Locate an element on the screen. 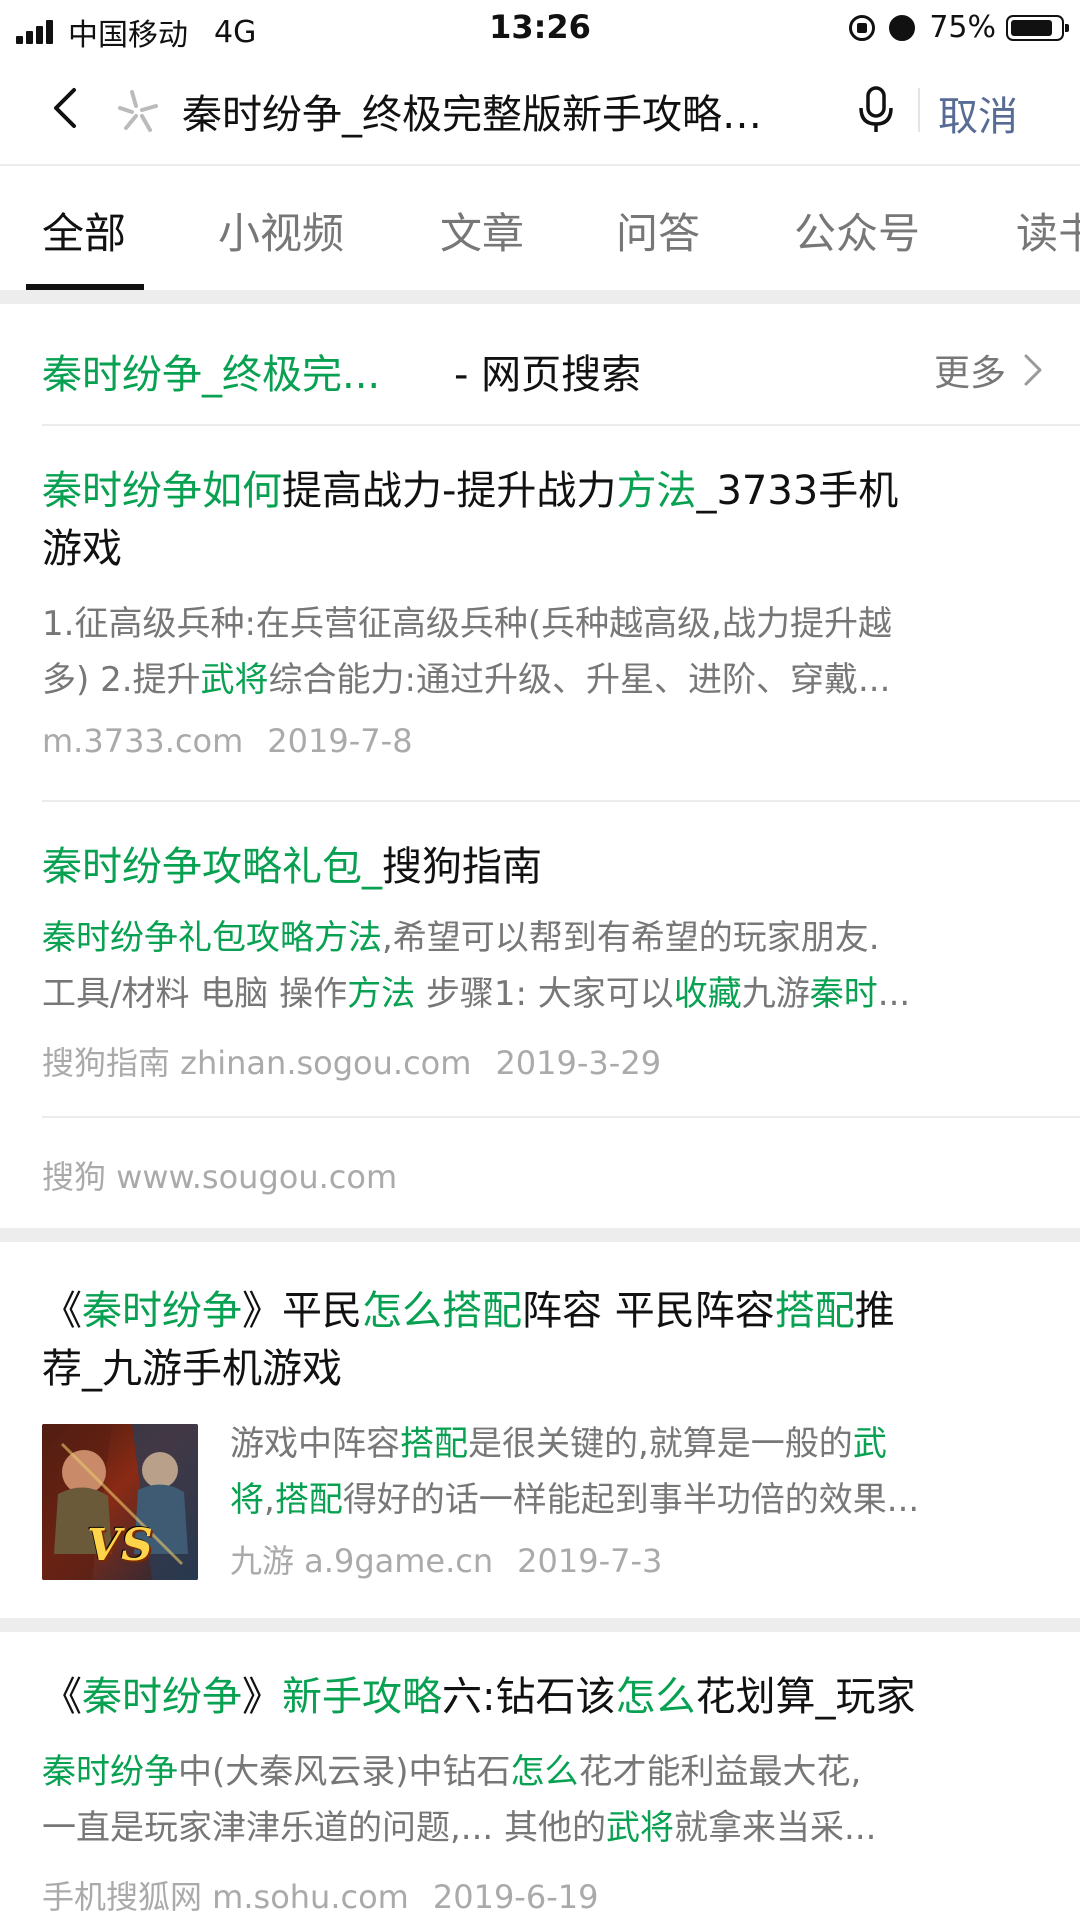 The width and height of the screenshot is (1080, 1920). result-source: 手机搜狐网 m.sohu.com is located at coordinates (225, 1897).